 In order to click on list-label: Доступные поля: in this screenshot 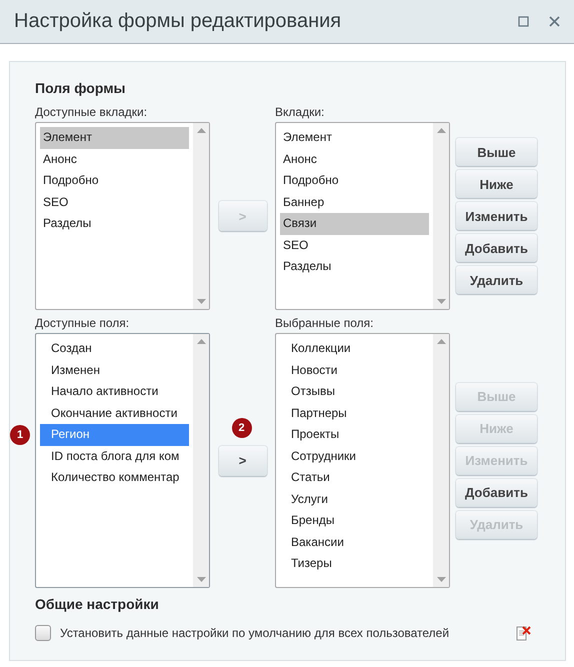, I will do `click(82, 323)`.